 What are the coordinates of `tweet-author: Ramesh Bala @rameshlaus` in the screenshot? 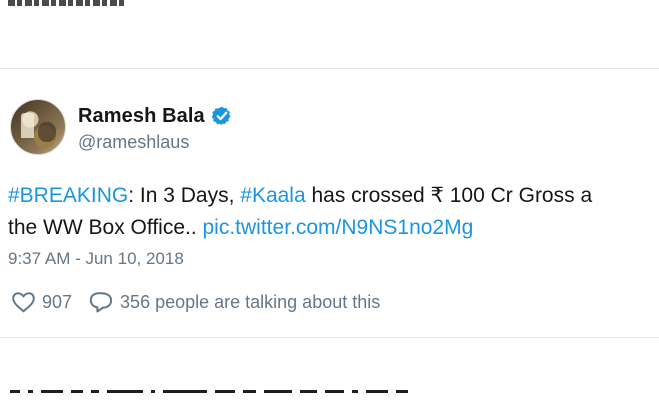 It's located at (228, 128).